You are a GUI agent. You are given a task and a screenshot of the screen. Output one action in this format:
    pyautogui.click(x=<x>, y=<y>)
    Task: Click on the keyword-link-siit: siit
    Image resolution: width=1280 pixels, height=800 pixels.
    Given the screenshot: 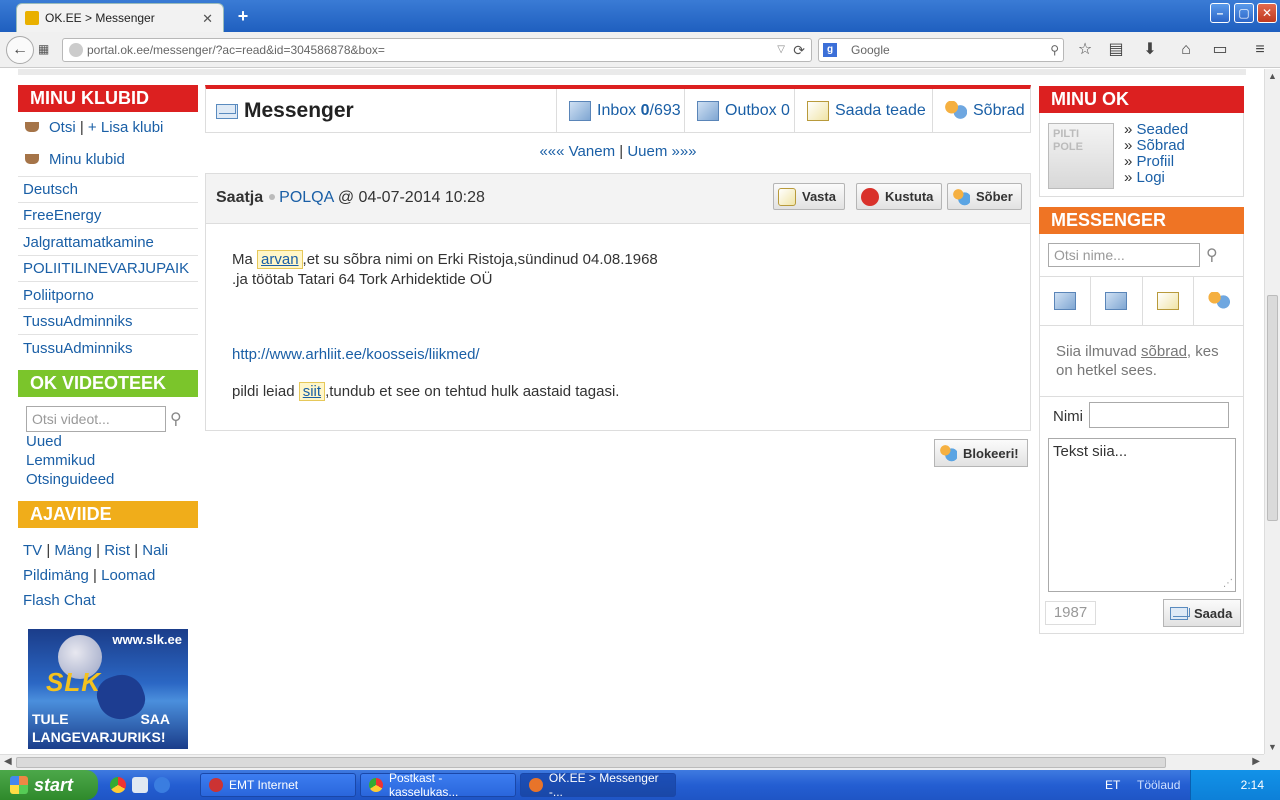 What is the action you would take?
    pyautogui.click(x=312, y=391)
    